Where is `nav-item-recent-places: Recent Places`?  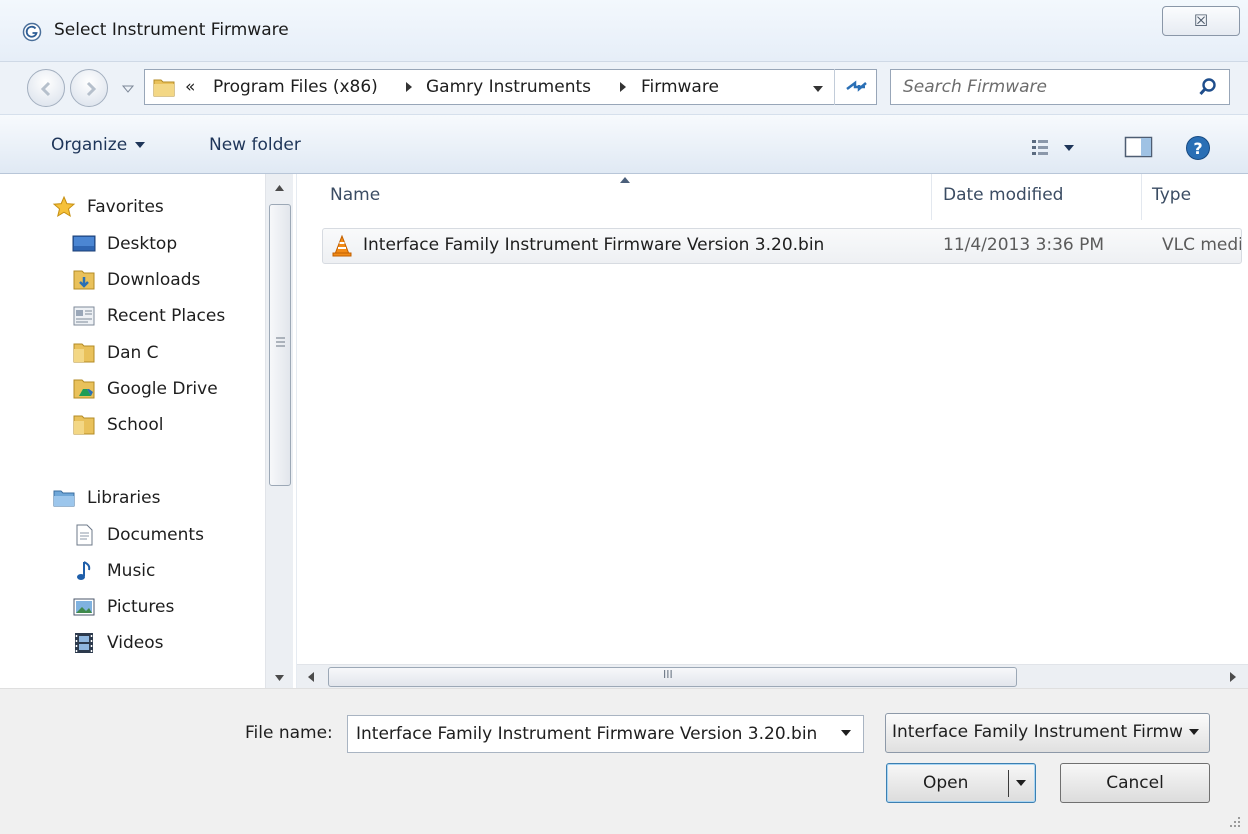 nav-item-recent-places: Recent Places is located at coordinates (148, 316).